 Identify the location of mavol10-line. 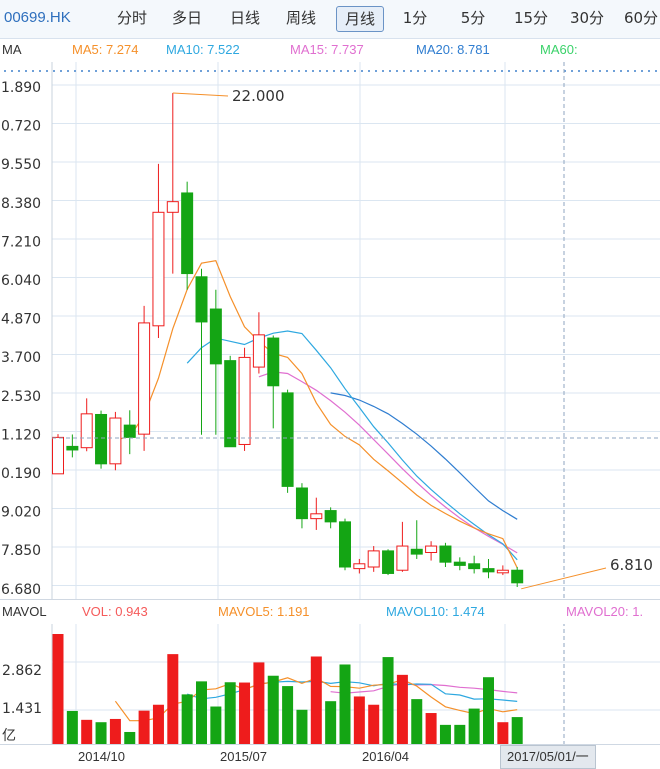
(352, 691).